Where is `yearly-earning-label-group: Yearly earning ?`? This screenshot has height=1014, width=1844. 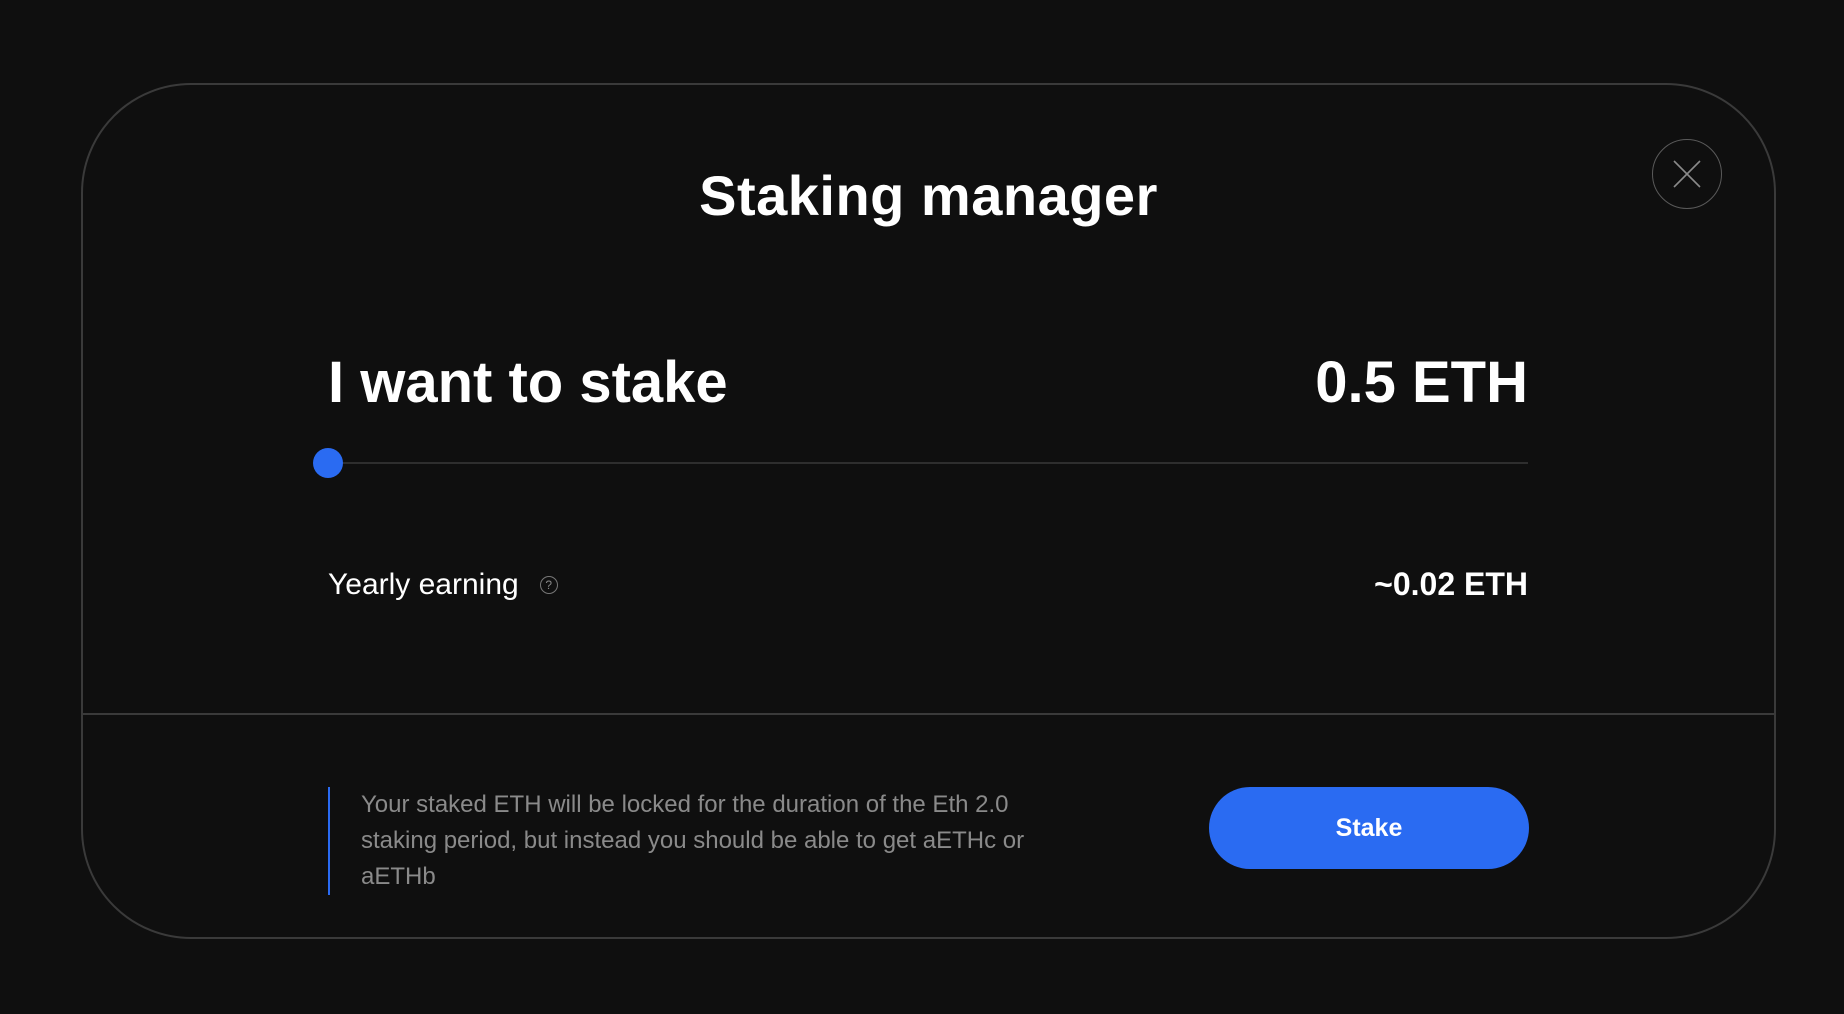
yearly-earning-label-group: Yearly earning ? is located at coordinates (443, 585).